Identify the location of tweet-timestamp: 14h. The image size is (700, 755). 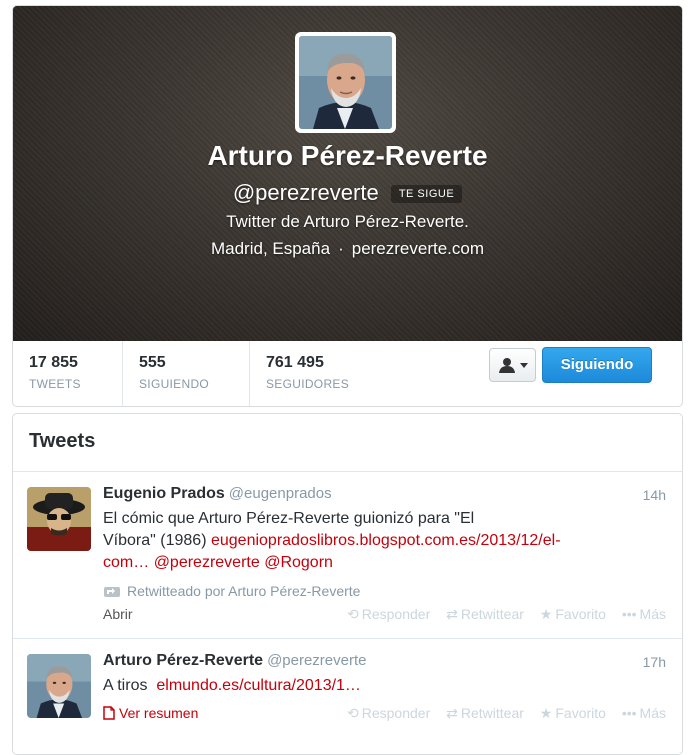
(654, 495).